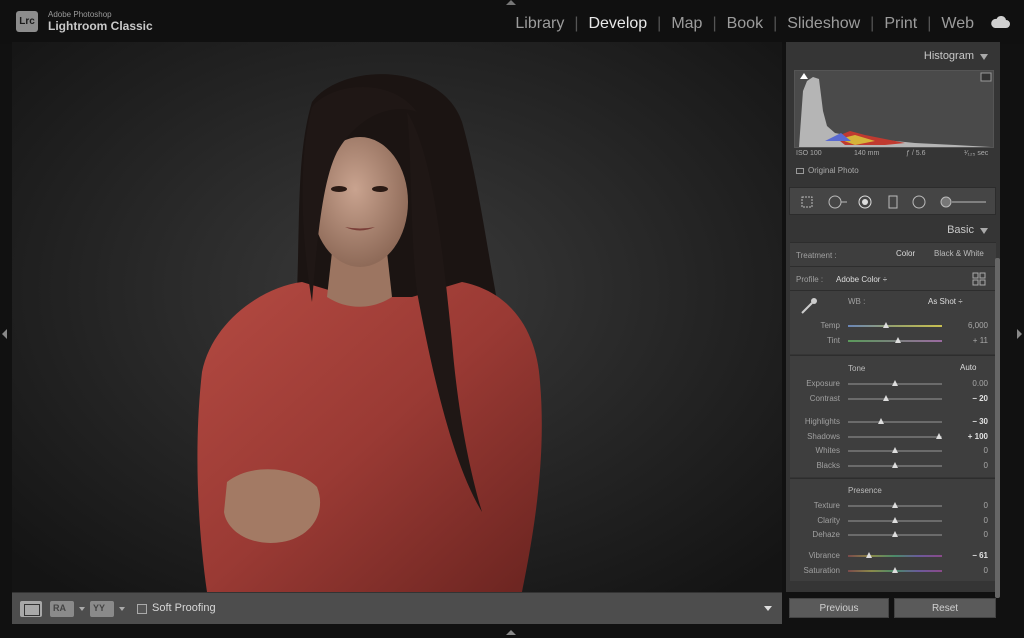  Describe the element at coordinates (397, 608) in the screenshot. I see `bottom-toolbar: RA YY Soft Proofing` at that location.